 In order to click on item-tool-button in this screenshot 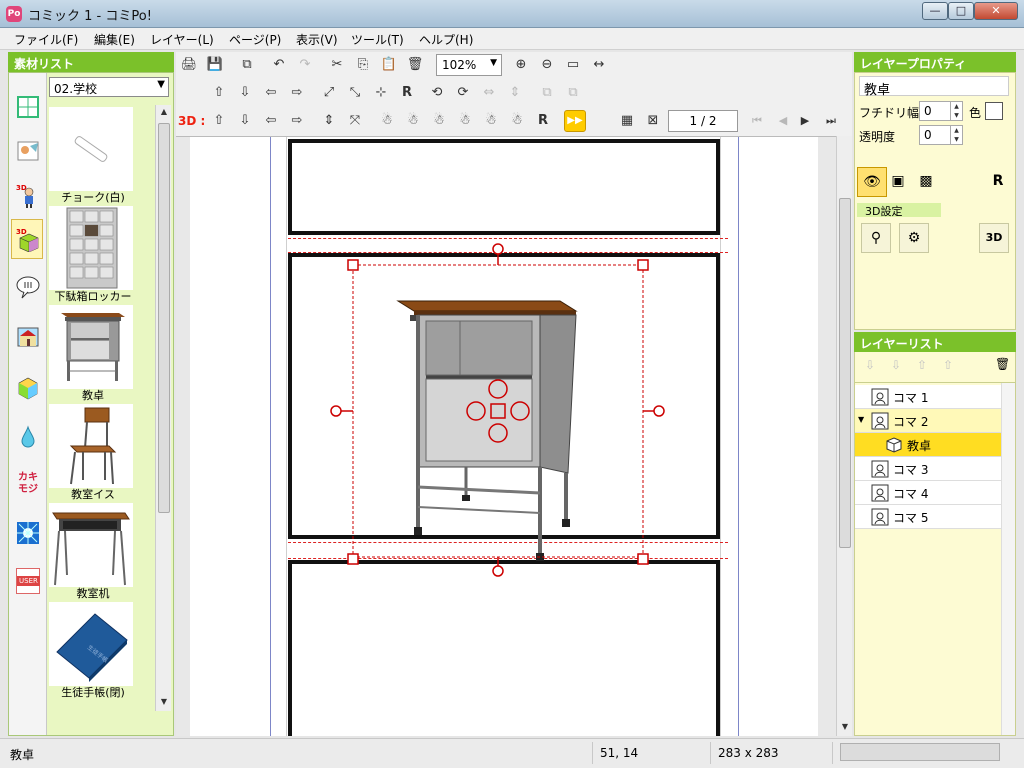, I will do `click(27, 387)`.